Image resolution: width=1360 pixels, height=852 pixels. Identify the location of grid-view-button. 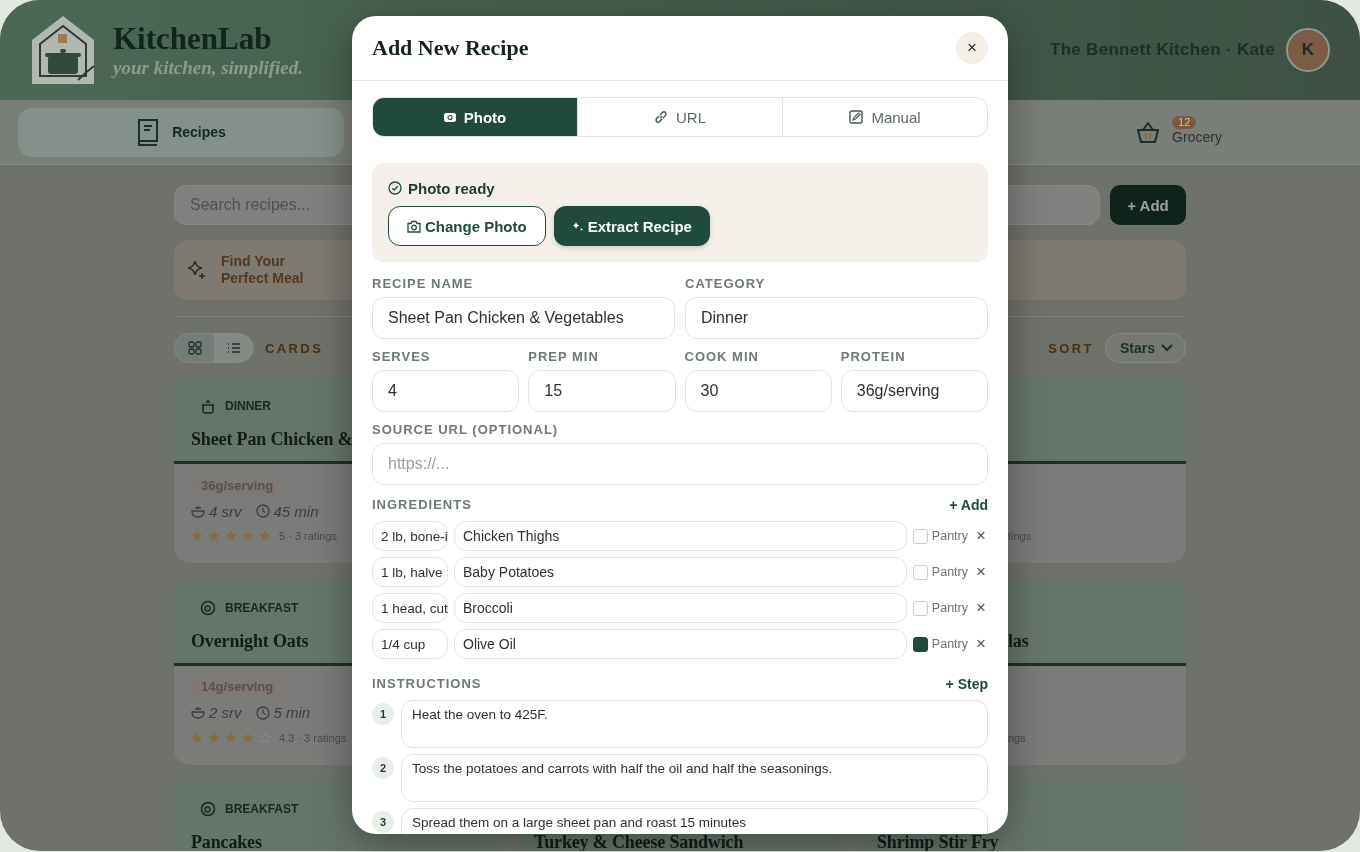
(194, 348).